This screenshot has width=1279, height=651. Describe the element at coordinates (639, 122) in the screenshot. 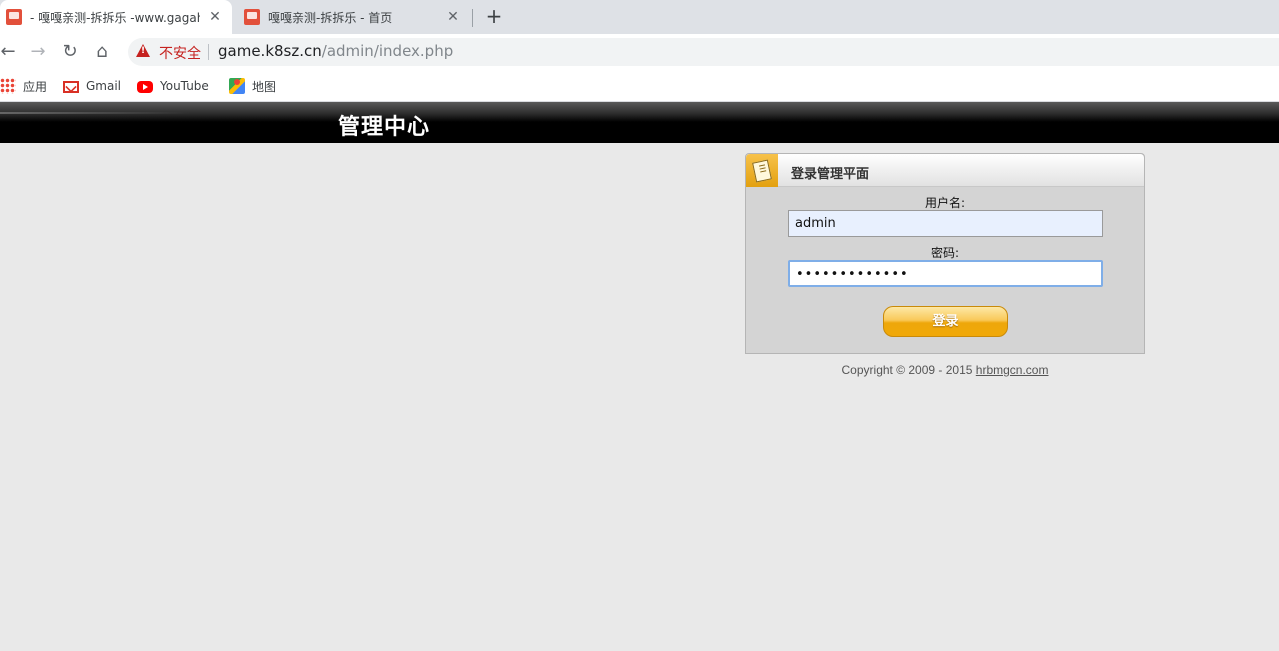

I see `admin-header-bar: 管理中心` at that location.